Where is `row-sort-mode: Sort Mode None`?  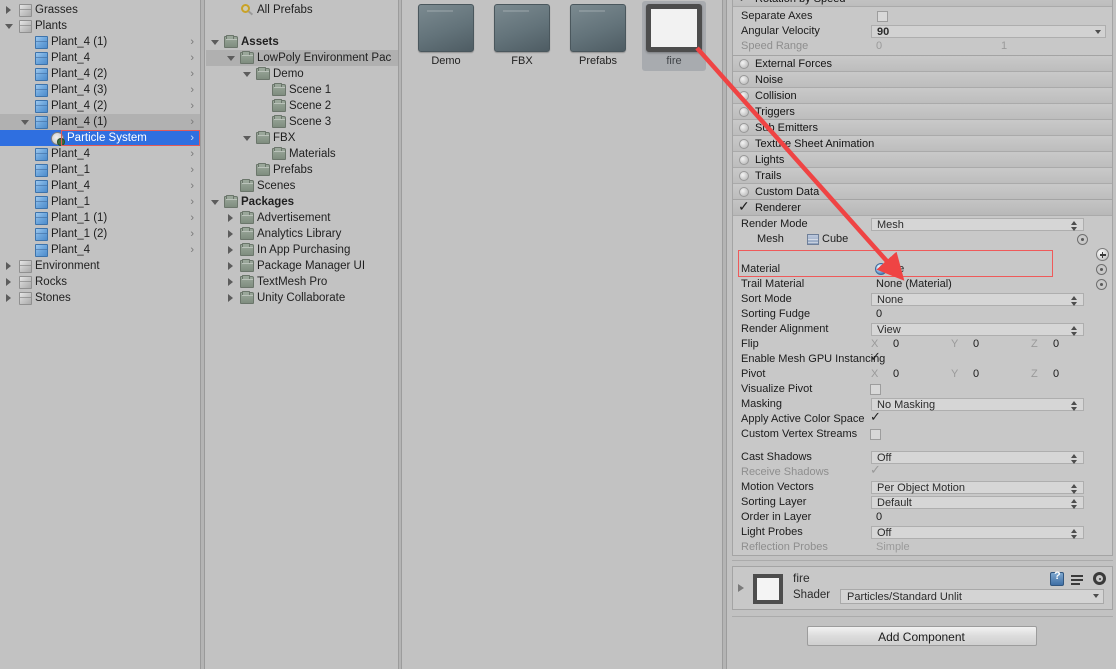 row-sort-mode: Sort Mode None is located at coordinates (922, 299).